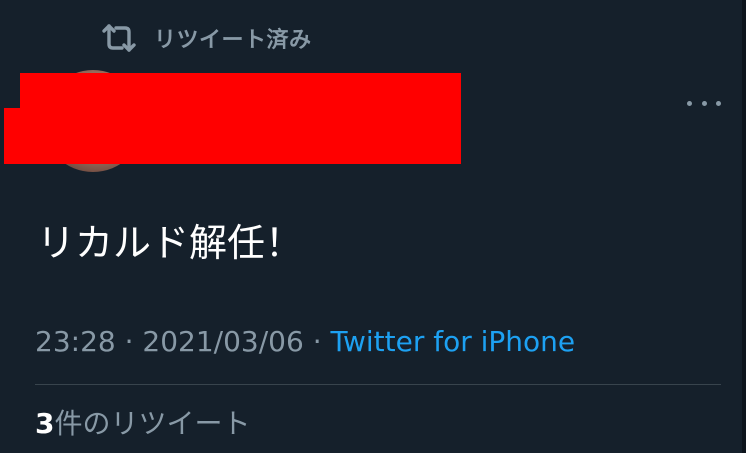 This screenshot has width=746, height=453. I want to click on redacted-user-name, so click(240, 92).